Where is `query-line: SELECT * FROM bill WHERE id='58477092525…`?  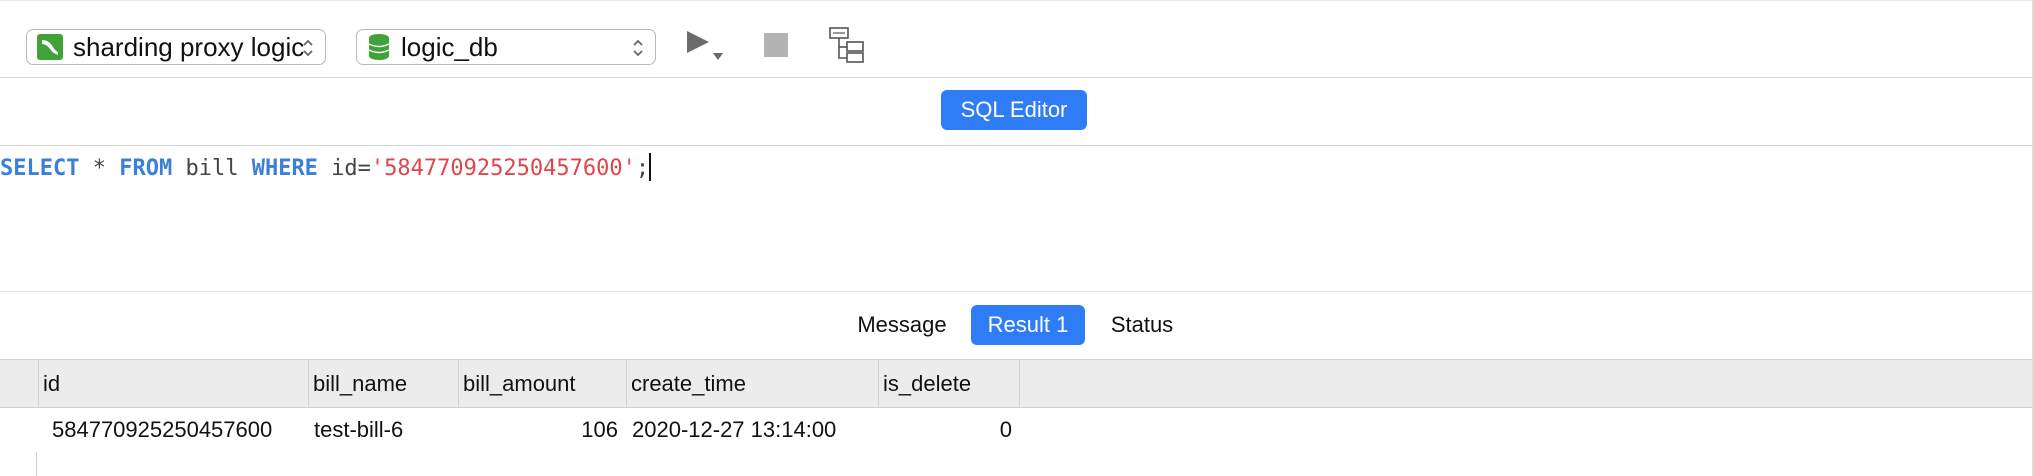
query-line: SELECT * FROM bill WHERE id='58477092525… is located at coordinates (326, 169).